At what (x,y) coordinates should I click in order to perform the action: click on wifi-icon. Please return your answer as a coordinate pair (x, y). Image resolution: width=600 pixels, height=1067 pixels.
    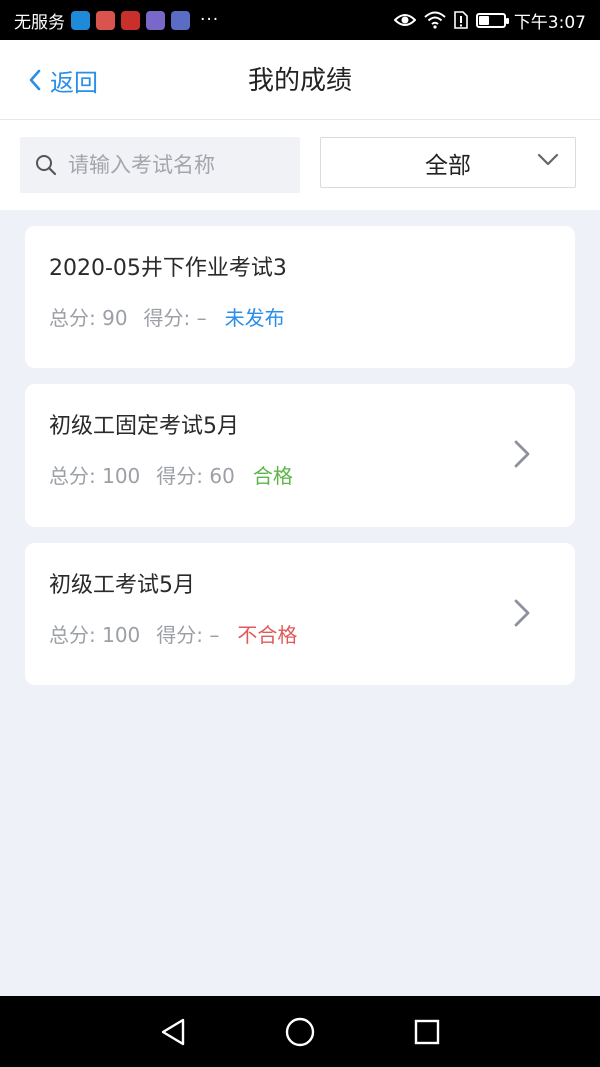
    Looking at the image, I should click on (435, 20).